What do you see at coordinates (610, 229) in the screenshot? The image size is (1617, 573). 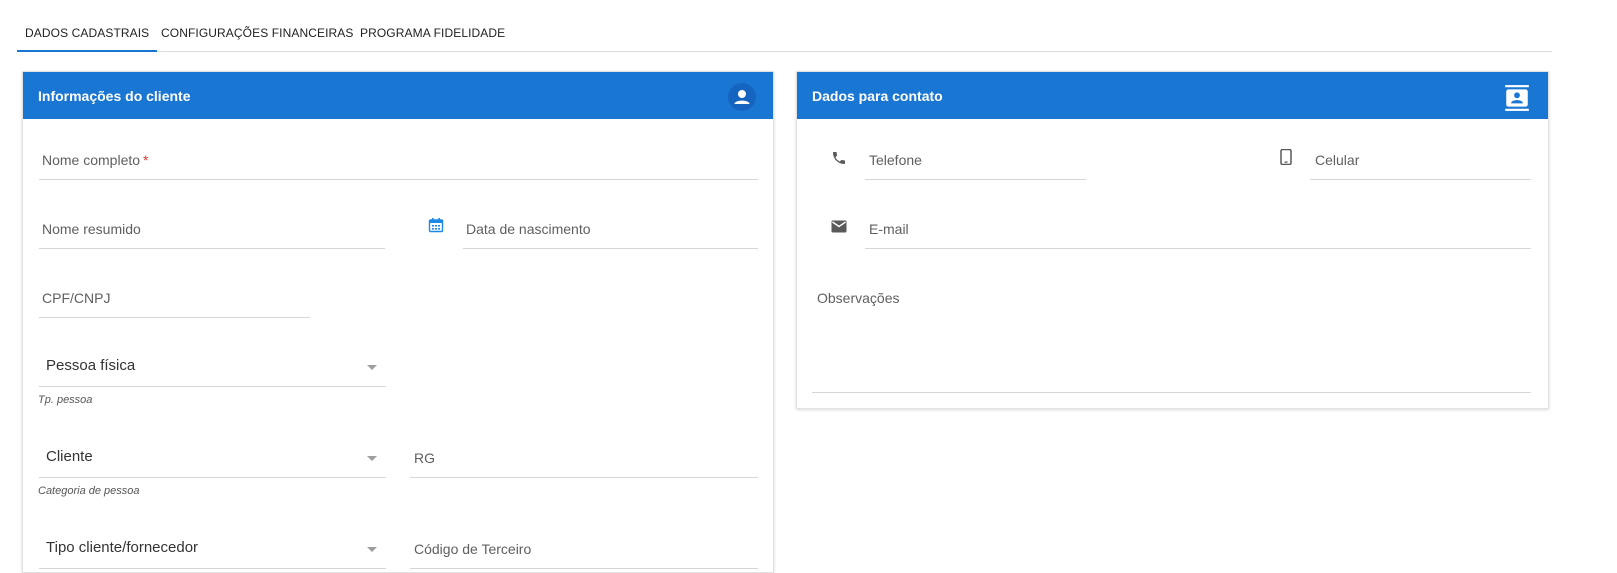 I see `birth-date-field: Data de nascimento` at bounding box center [610, 229].